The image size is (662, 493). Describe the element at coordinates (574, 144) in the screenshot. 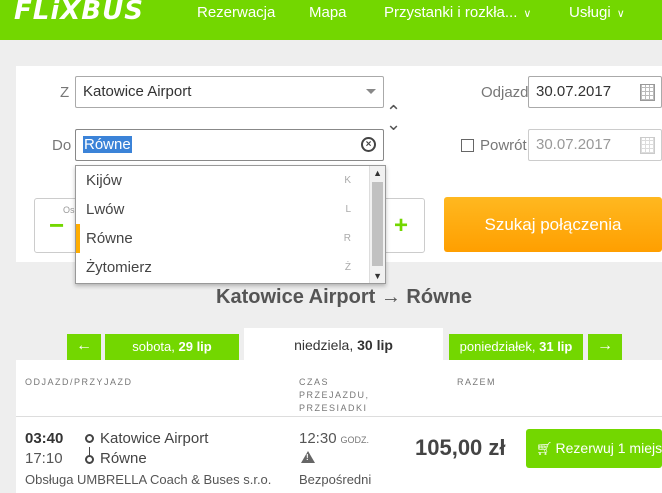

I see `return-date-value: 30.07.2017` at that location.